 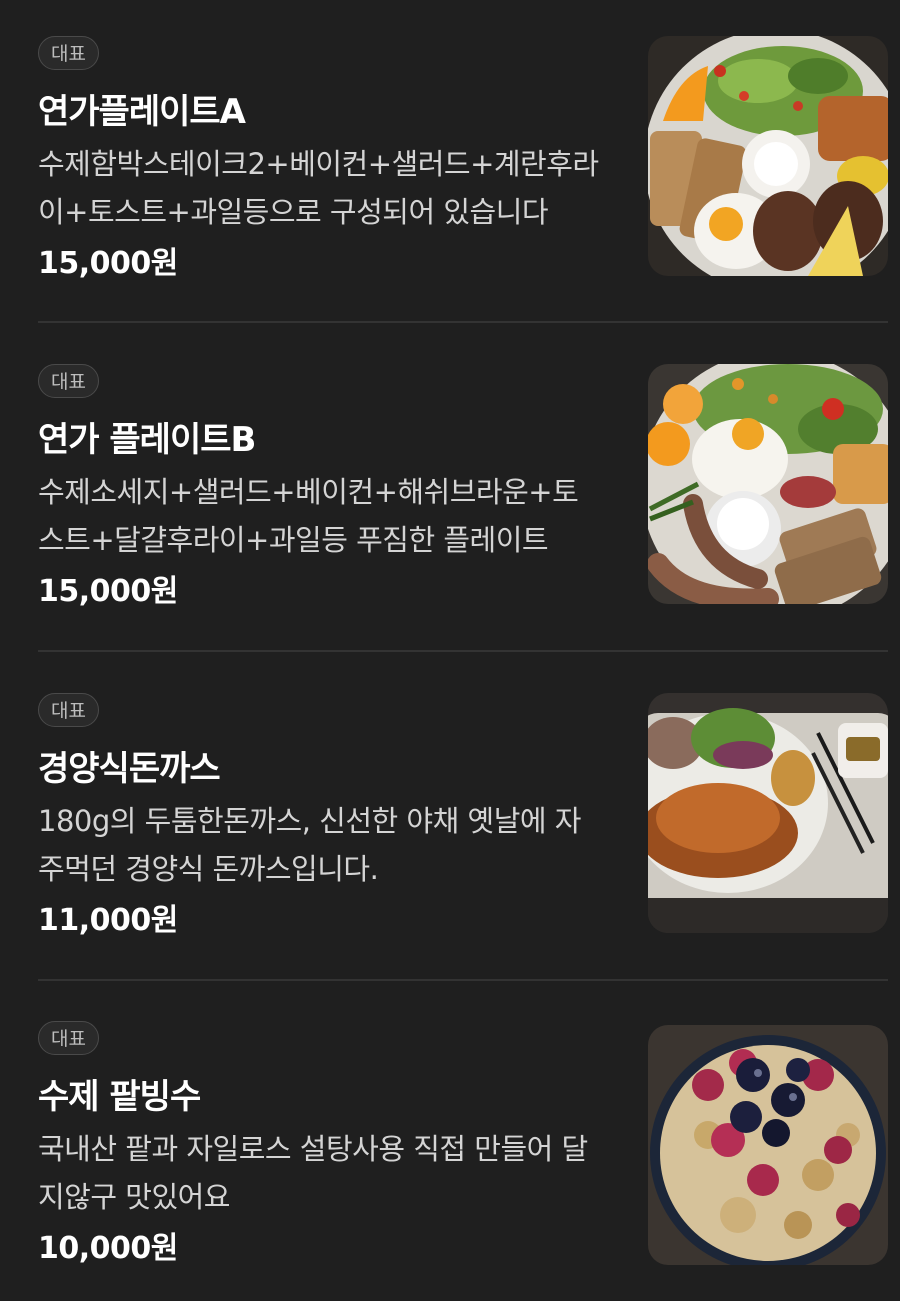 I want to click on menu-item-name: 수제 팥빙수, so click(x=119, y=1097).